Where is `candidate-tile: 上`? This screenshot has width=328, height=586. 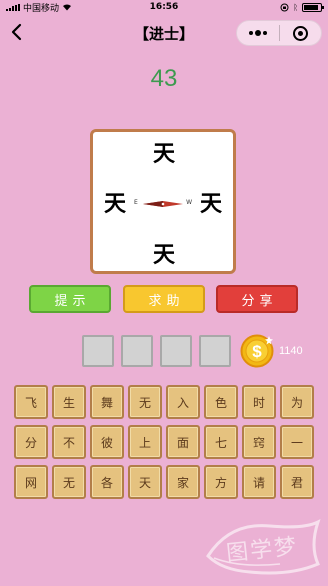
candidate-tile: 上 is located at coordinates (145, 442).